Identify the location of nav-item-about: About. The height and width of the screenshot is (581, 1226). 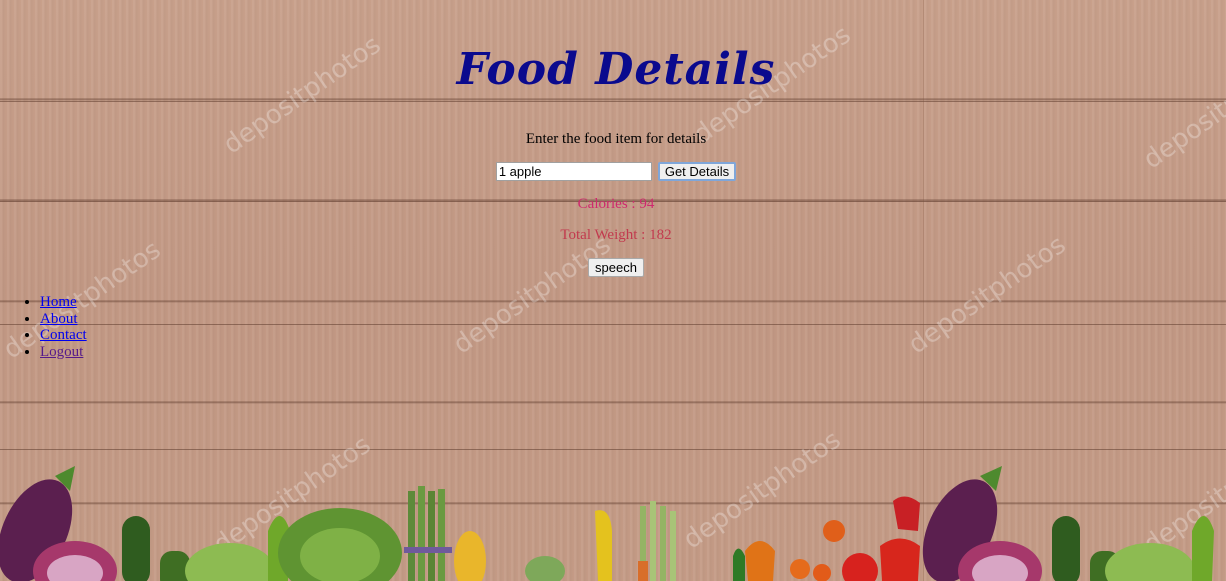
(63, 319).